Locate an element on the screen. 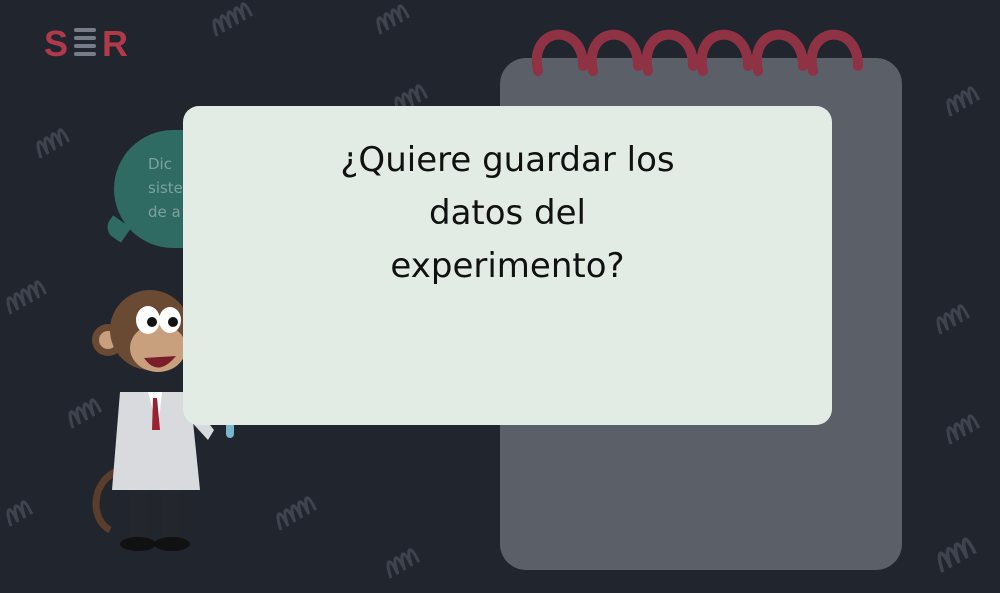  dialog-question-line: datos del is located at coordinates (507, 213).